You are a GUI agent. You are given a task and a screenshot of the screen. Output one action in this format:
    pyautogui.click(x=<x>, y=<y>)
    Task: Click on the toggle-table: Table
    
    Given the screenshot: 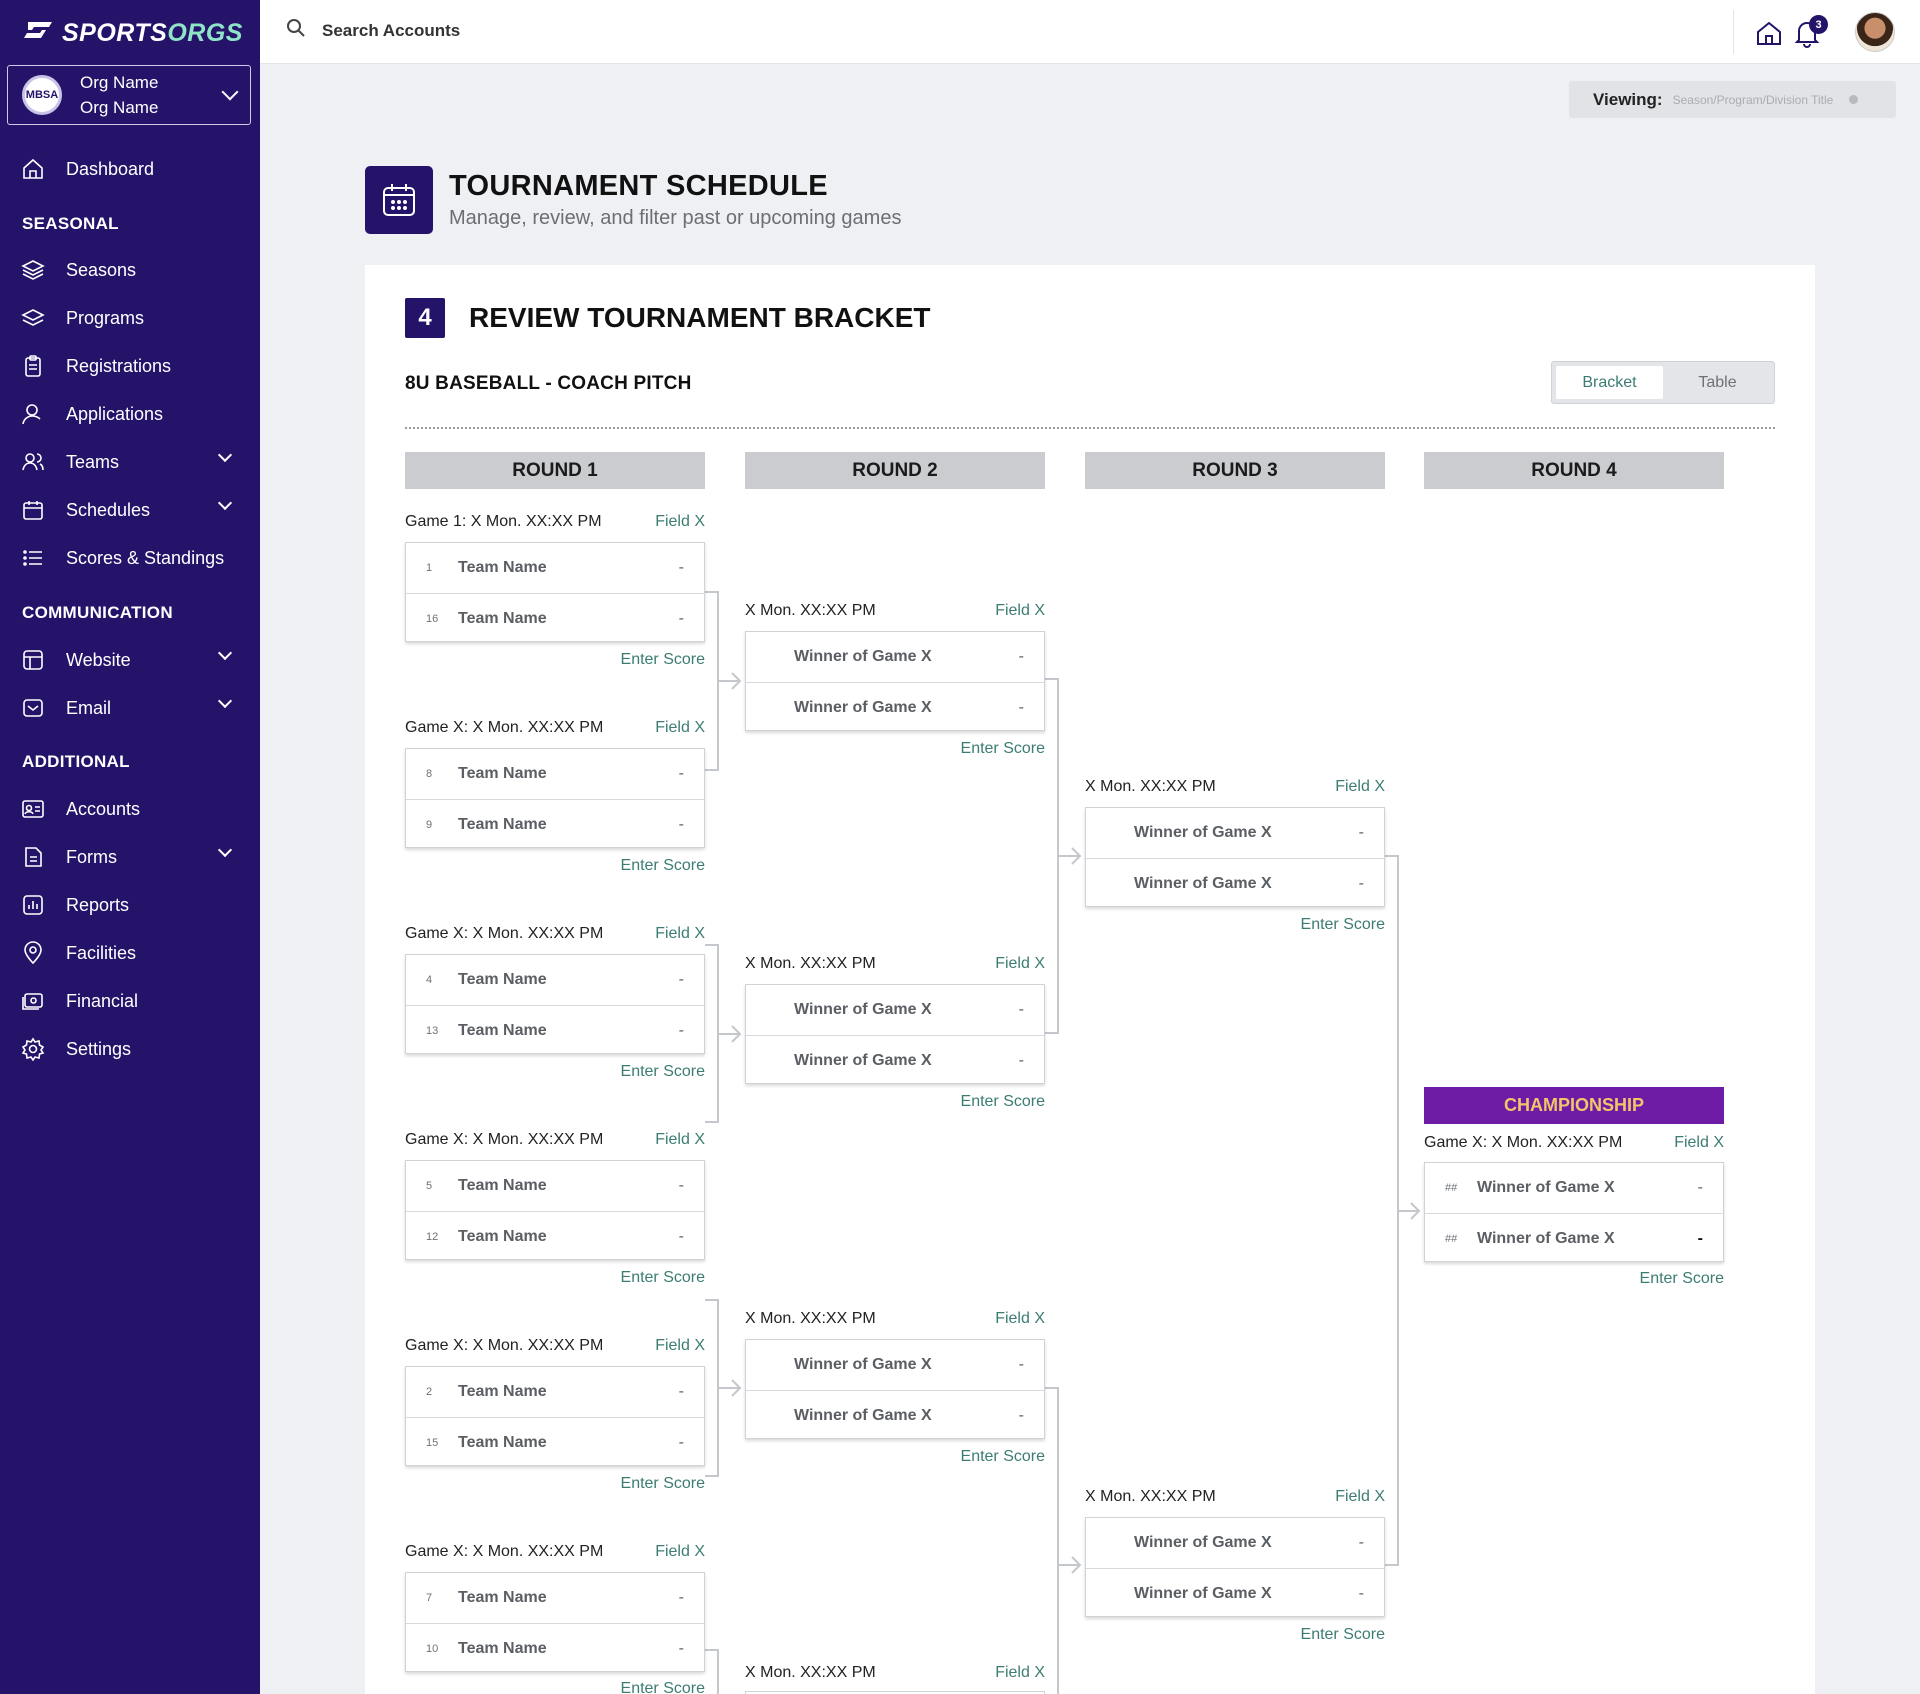 What is the action you would take?
    pyautogui.click(x=1717, y=382)
    